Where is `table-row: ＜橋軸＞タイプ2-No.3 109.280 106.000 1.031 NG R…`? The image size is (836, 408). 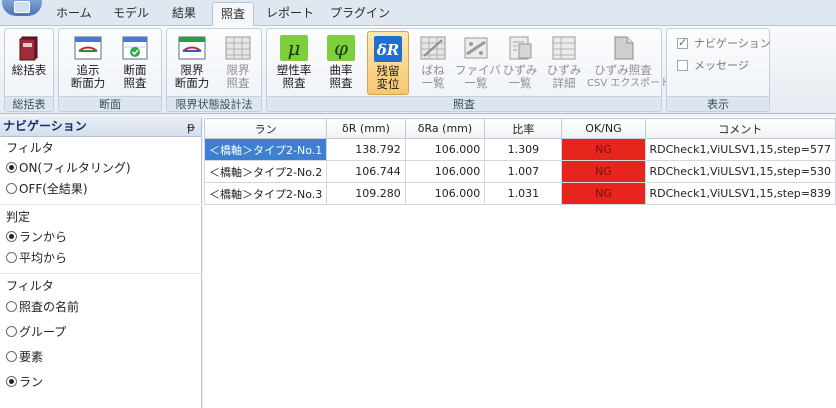 table-row: ＜橋軸＞タイプ2-No.3 109.280 106.000 1.031 NG R… is located at coordinates (519, 193).